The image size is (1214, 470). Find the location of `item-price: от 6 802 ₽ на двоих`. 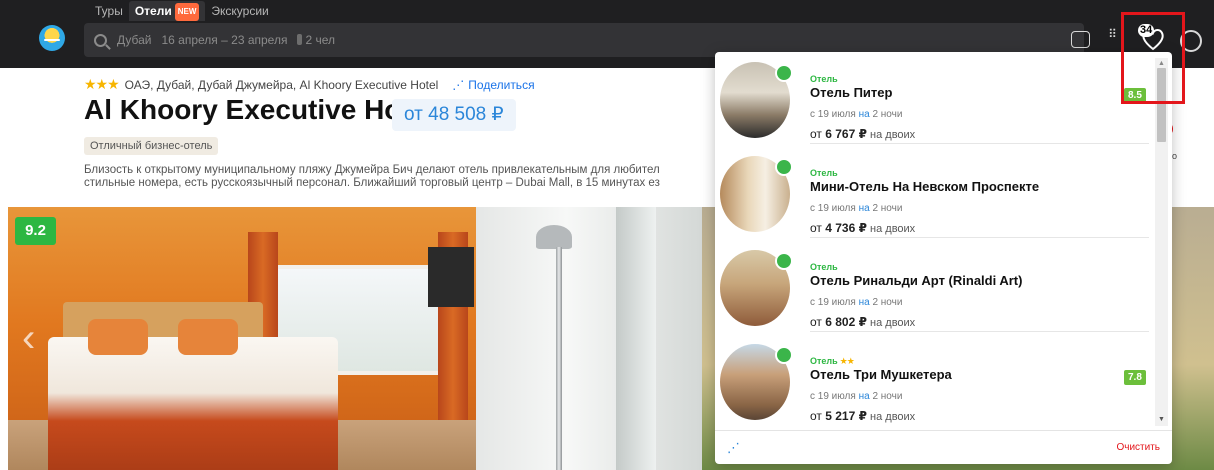

item-price: от 6 802 ₽ на двоих is located at coordinates (863, 322).